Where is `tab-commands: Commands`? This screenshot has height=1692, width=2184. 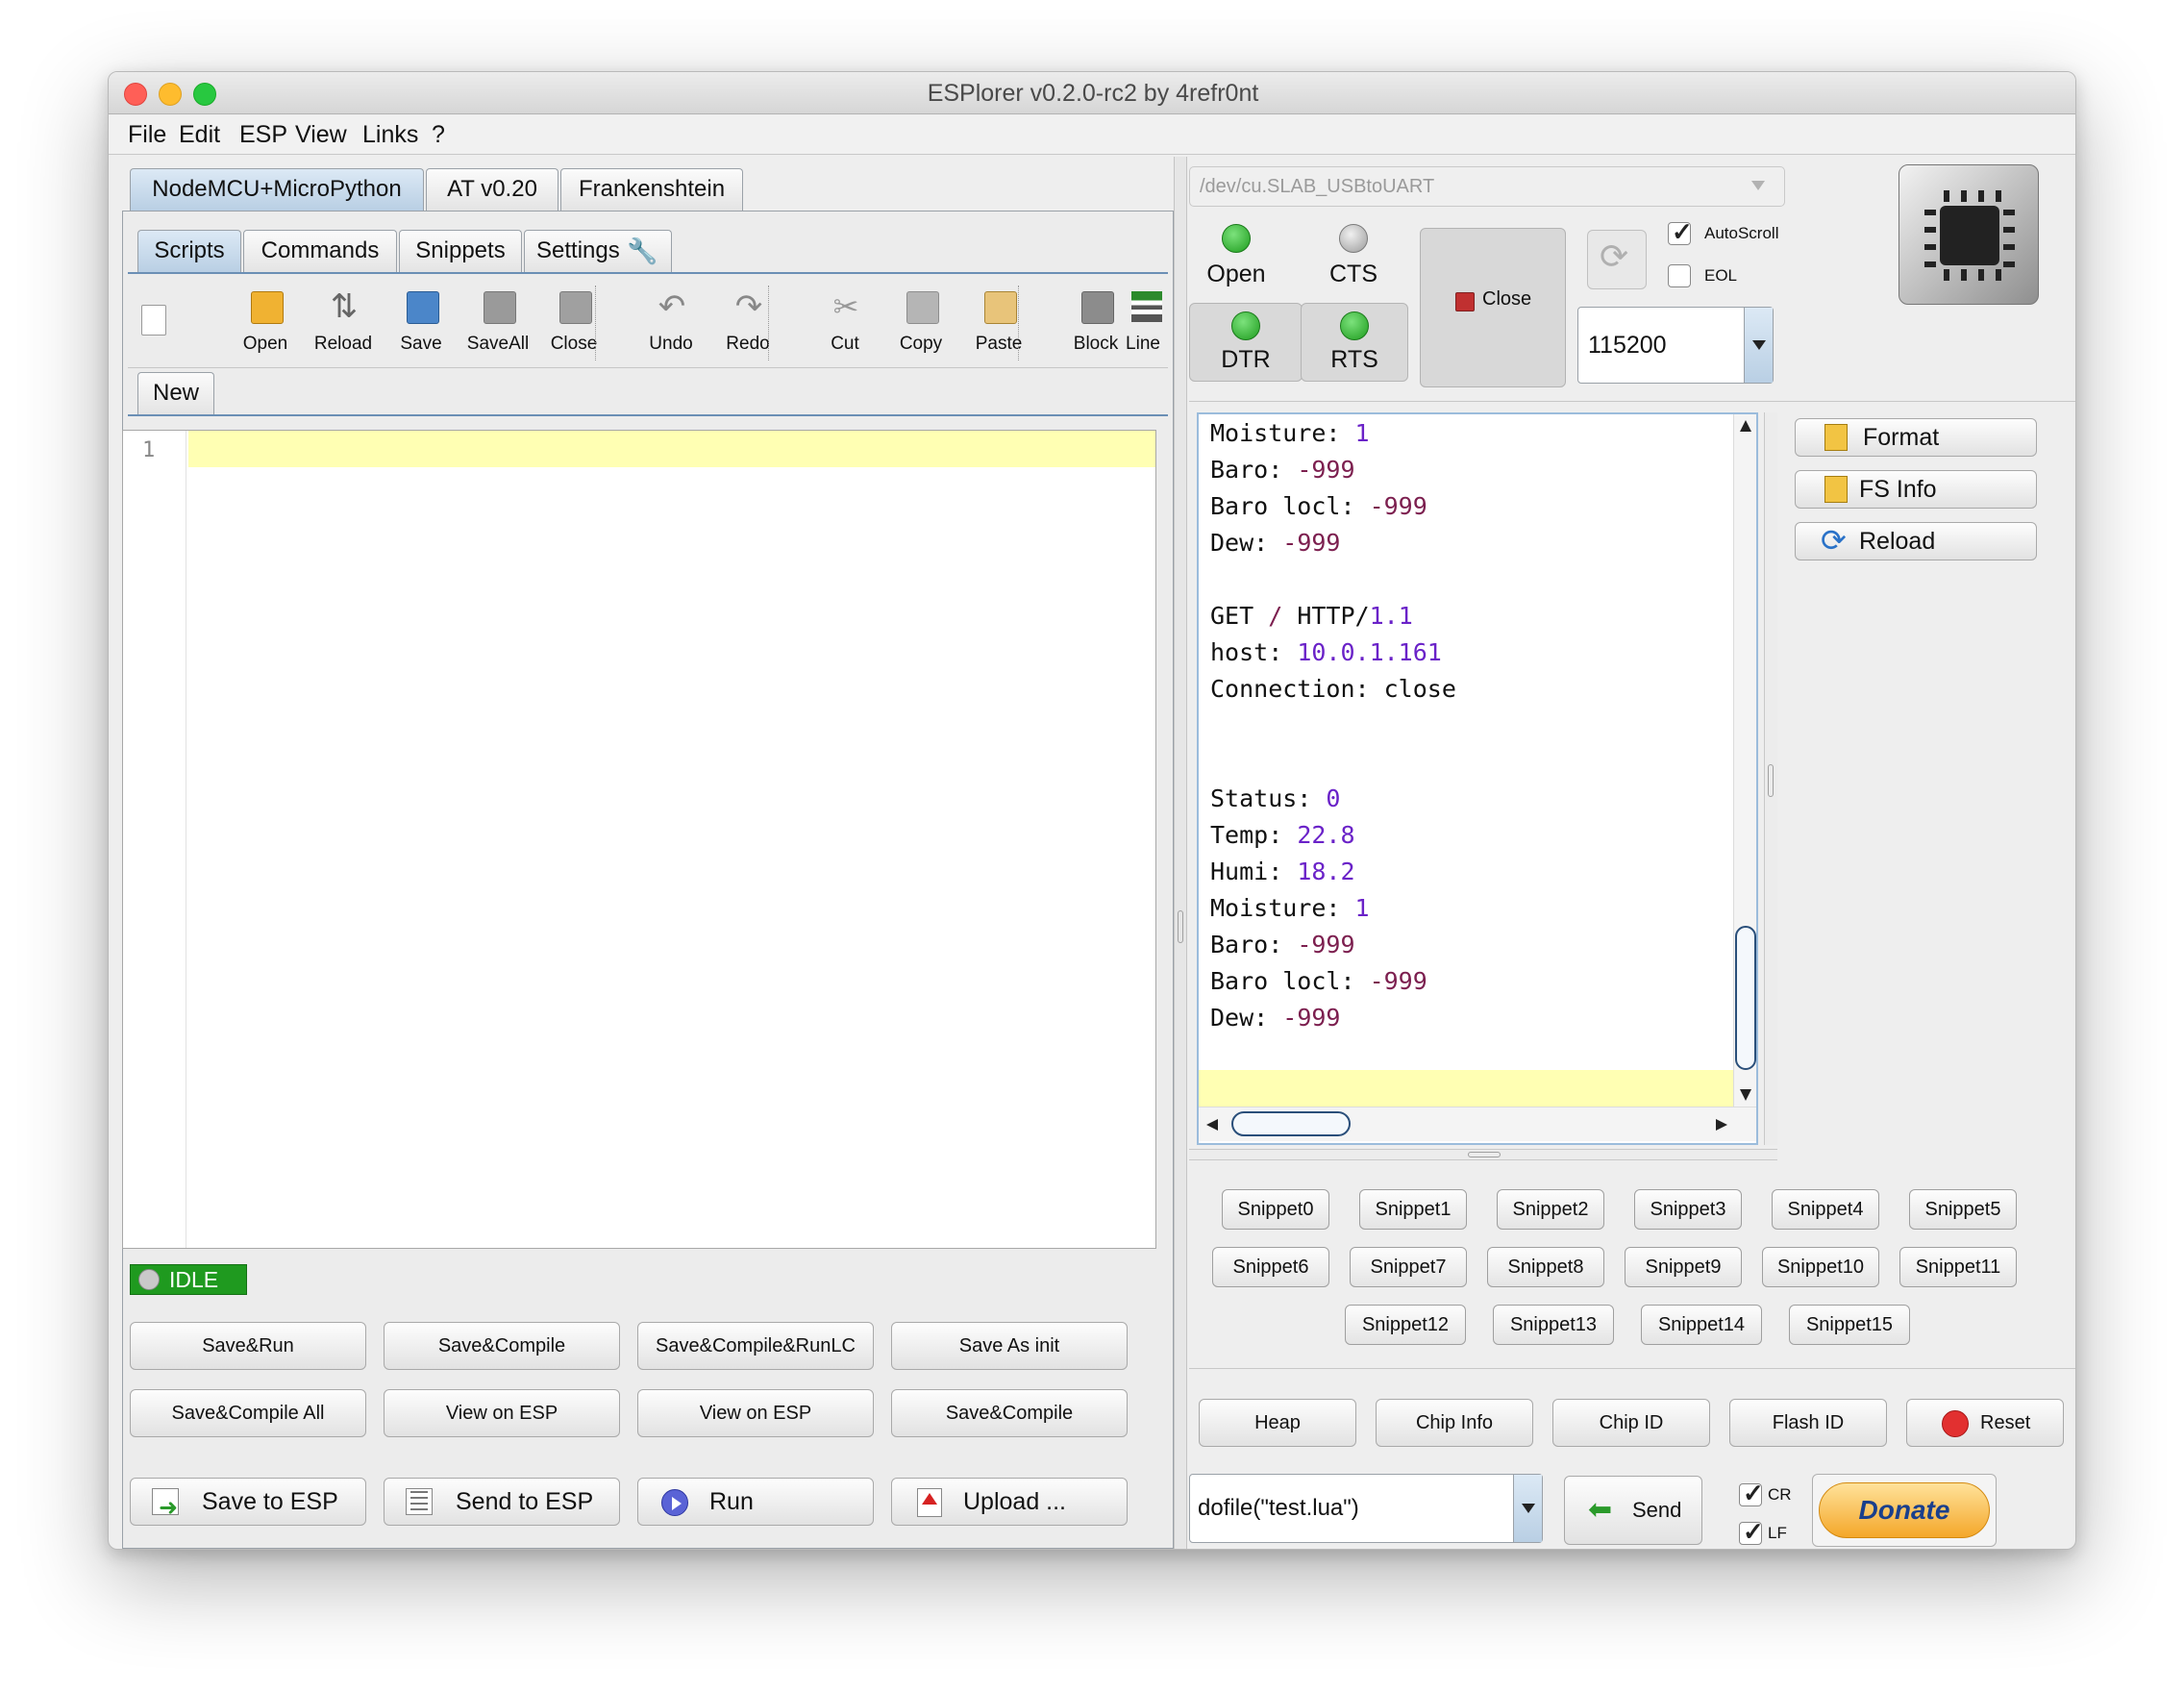 tab-commands: Commands is located at coordinates (320, 251).